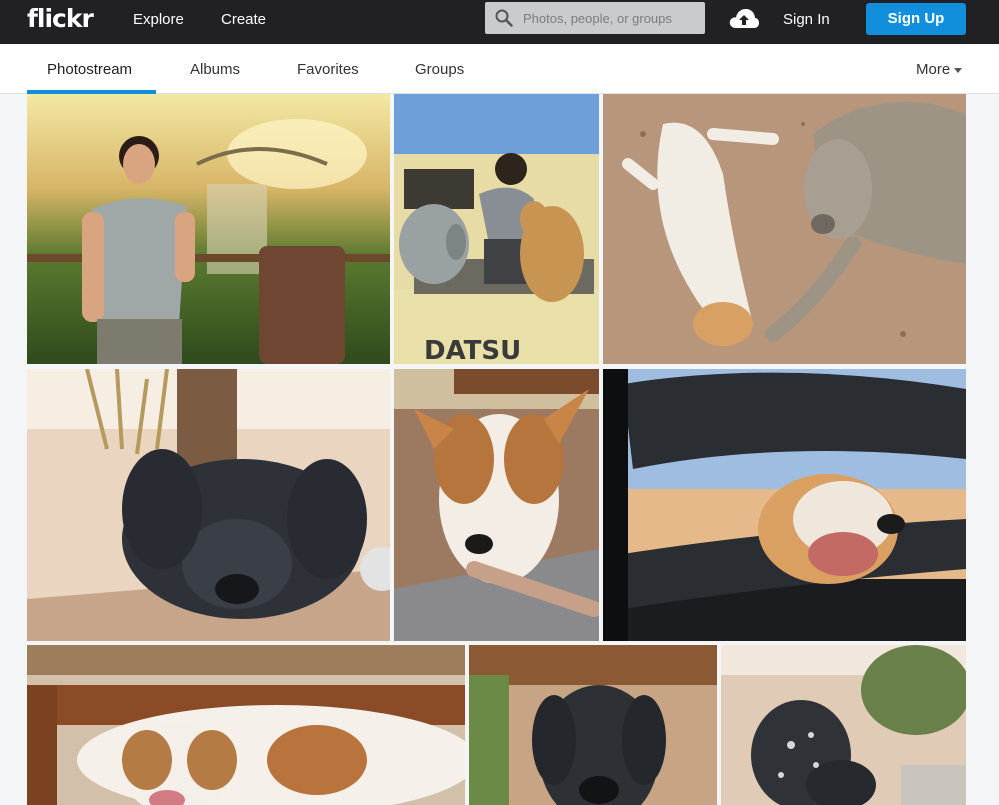  What do you see at coordinates (933, 69) in the screenshot?
I see `more-label: More` at bounding box center [933, 69].